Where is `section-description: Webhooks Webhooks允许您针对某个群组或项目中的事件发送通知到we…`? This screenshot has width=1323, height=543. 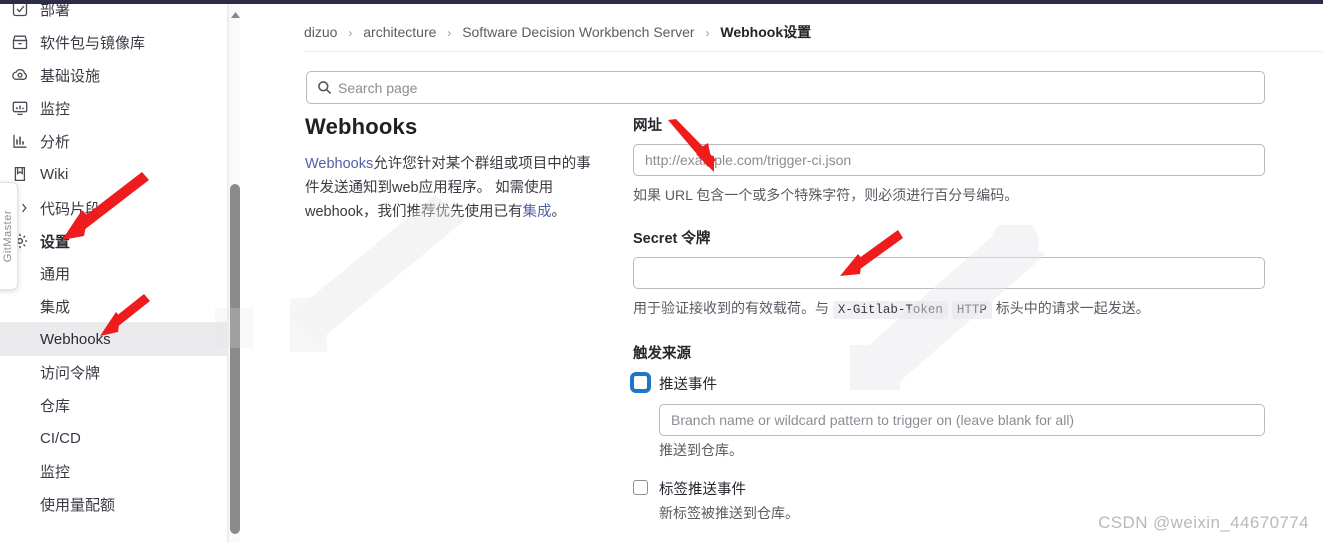 section-description: Webhooks Webhooks允许您针对某个群组或项目中的事件发送通知到we… is located at coordinates (455, 169).